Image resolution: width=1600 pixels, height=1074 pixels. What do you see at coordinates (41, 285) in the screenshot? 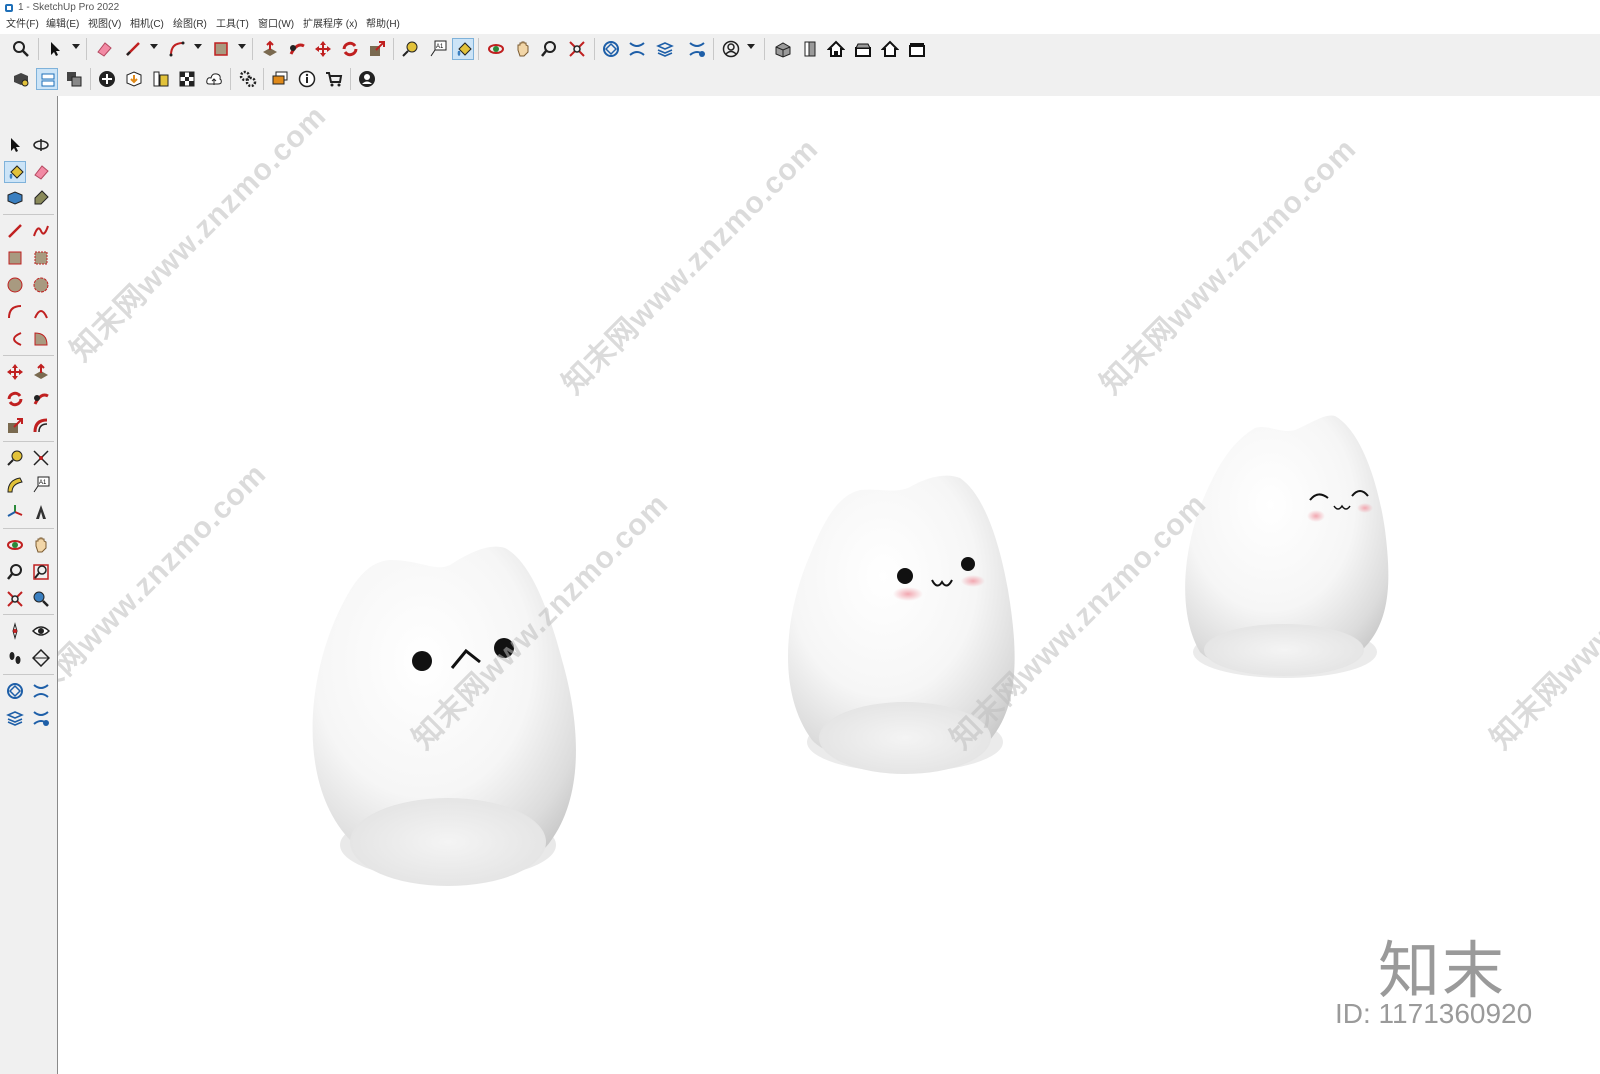
I see `polygon-tool-icon` at bounding box center [41, 285].